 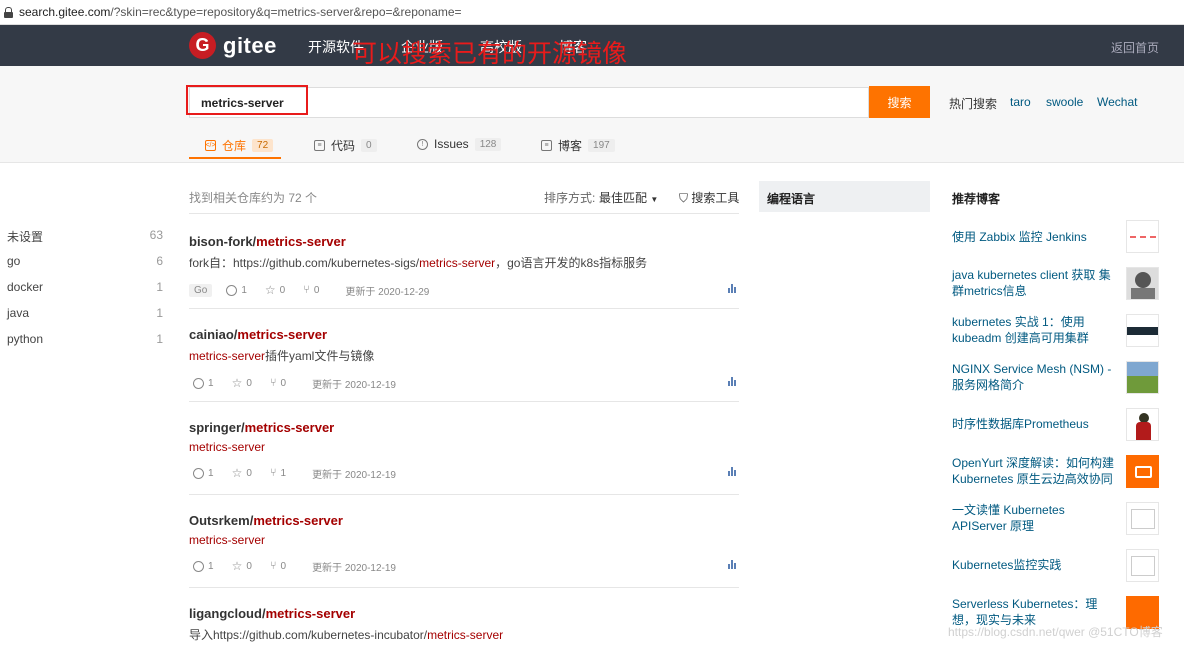 What do you see at coordinates (8, 12) in the screenshot?
I see `lock-icon` at bounding box center [8, 12].